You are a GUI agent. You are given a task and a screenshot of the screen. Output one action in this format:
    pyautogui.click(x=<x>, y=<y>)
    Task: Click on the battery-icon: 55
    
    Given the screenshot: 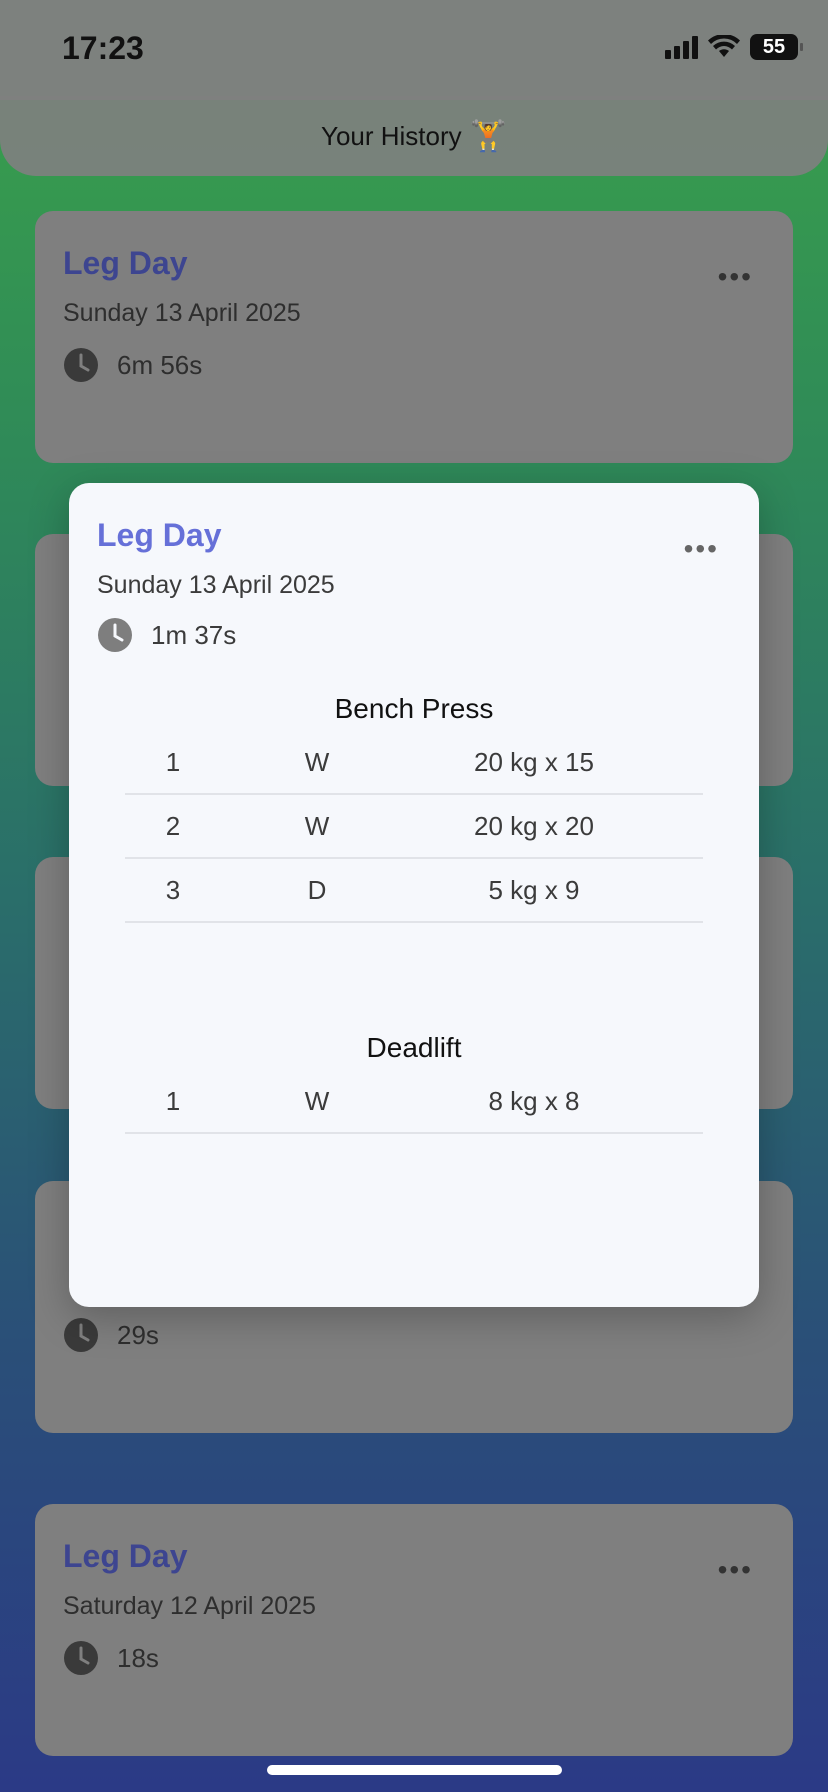 What is the action you would take?
    pyautogui.click(x=776, y=47)
    